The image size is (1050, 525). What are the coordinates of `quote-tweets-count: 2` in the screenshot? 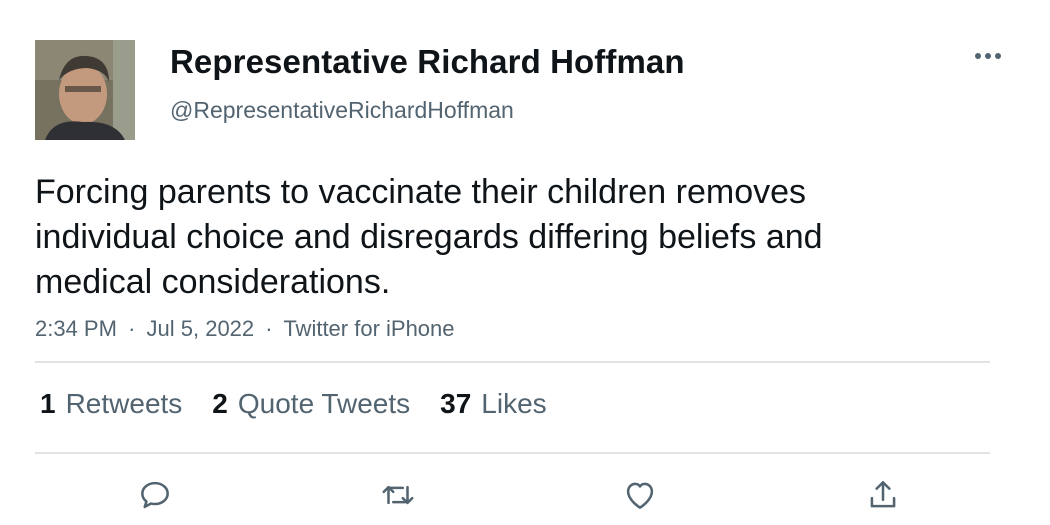 It's located at (220, 403).